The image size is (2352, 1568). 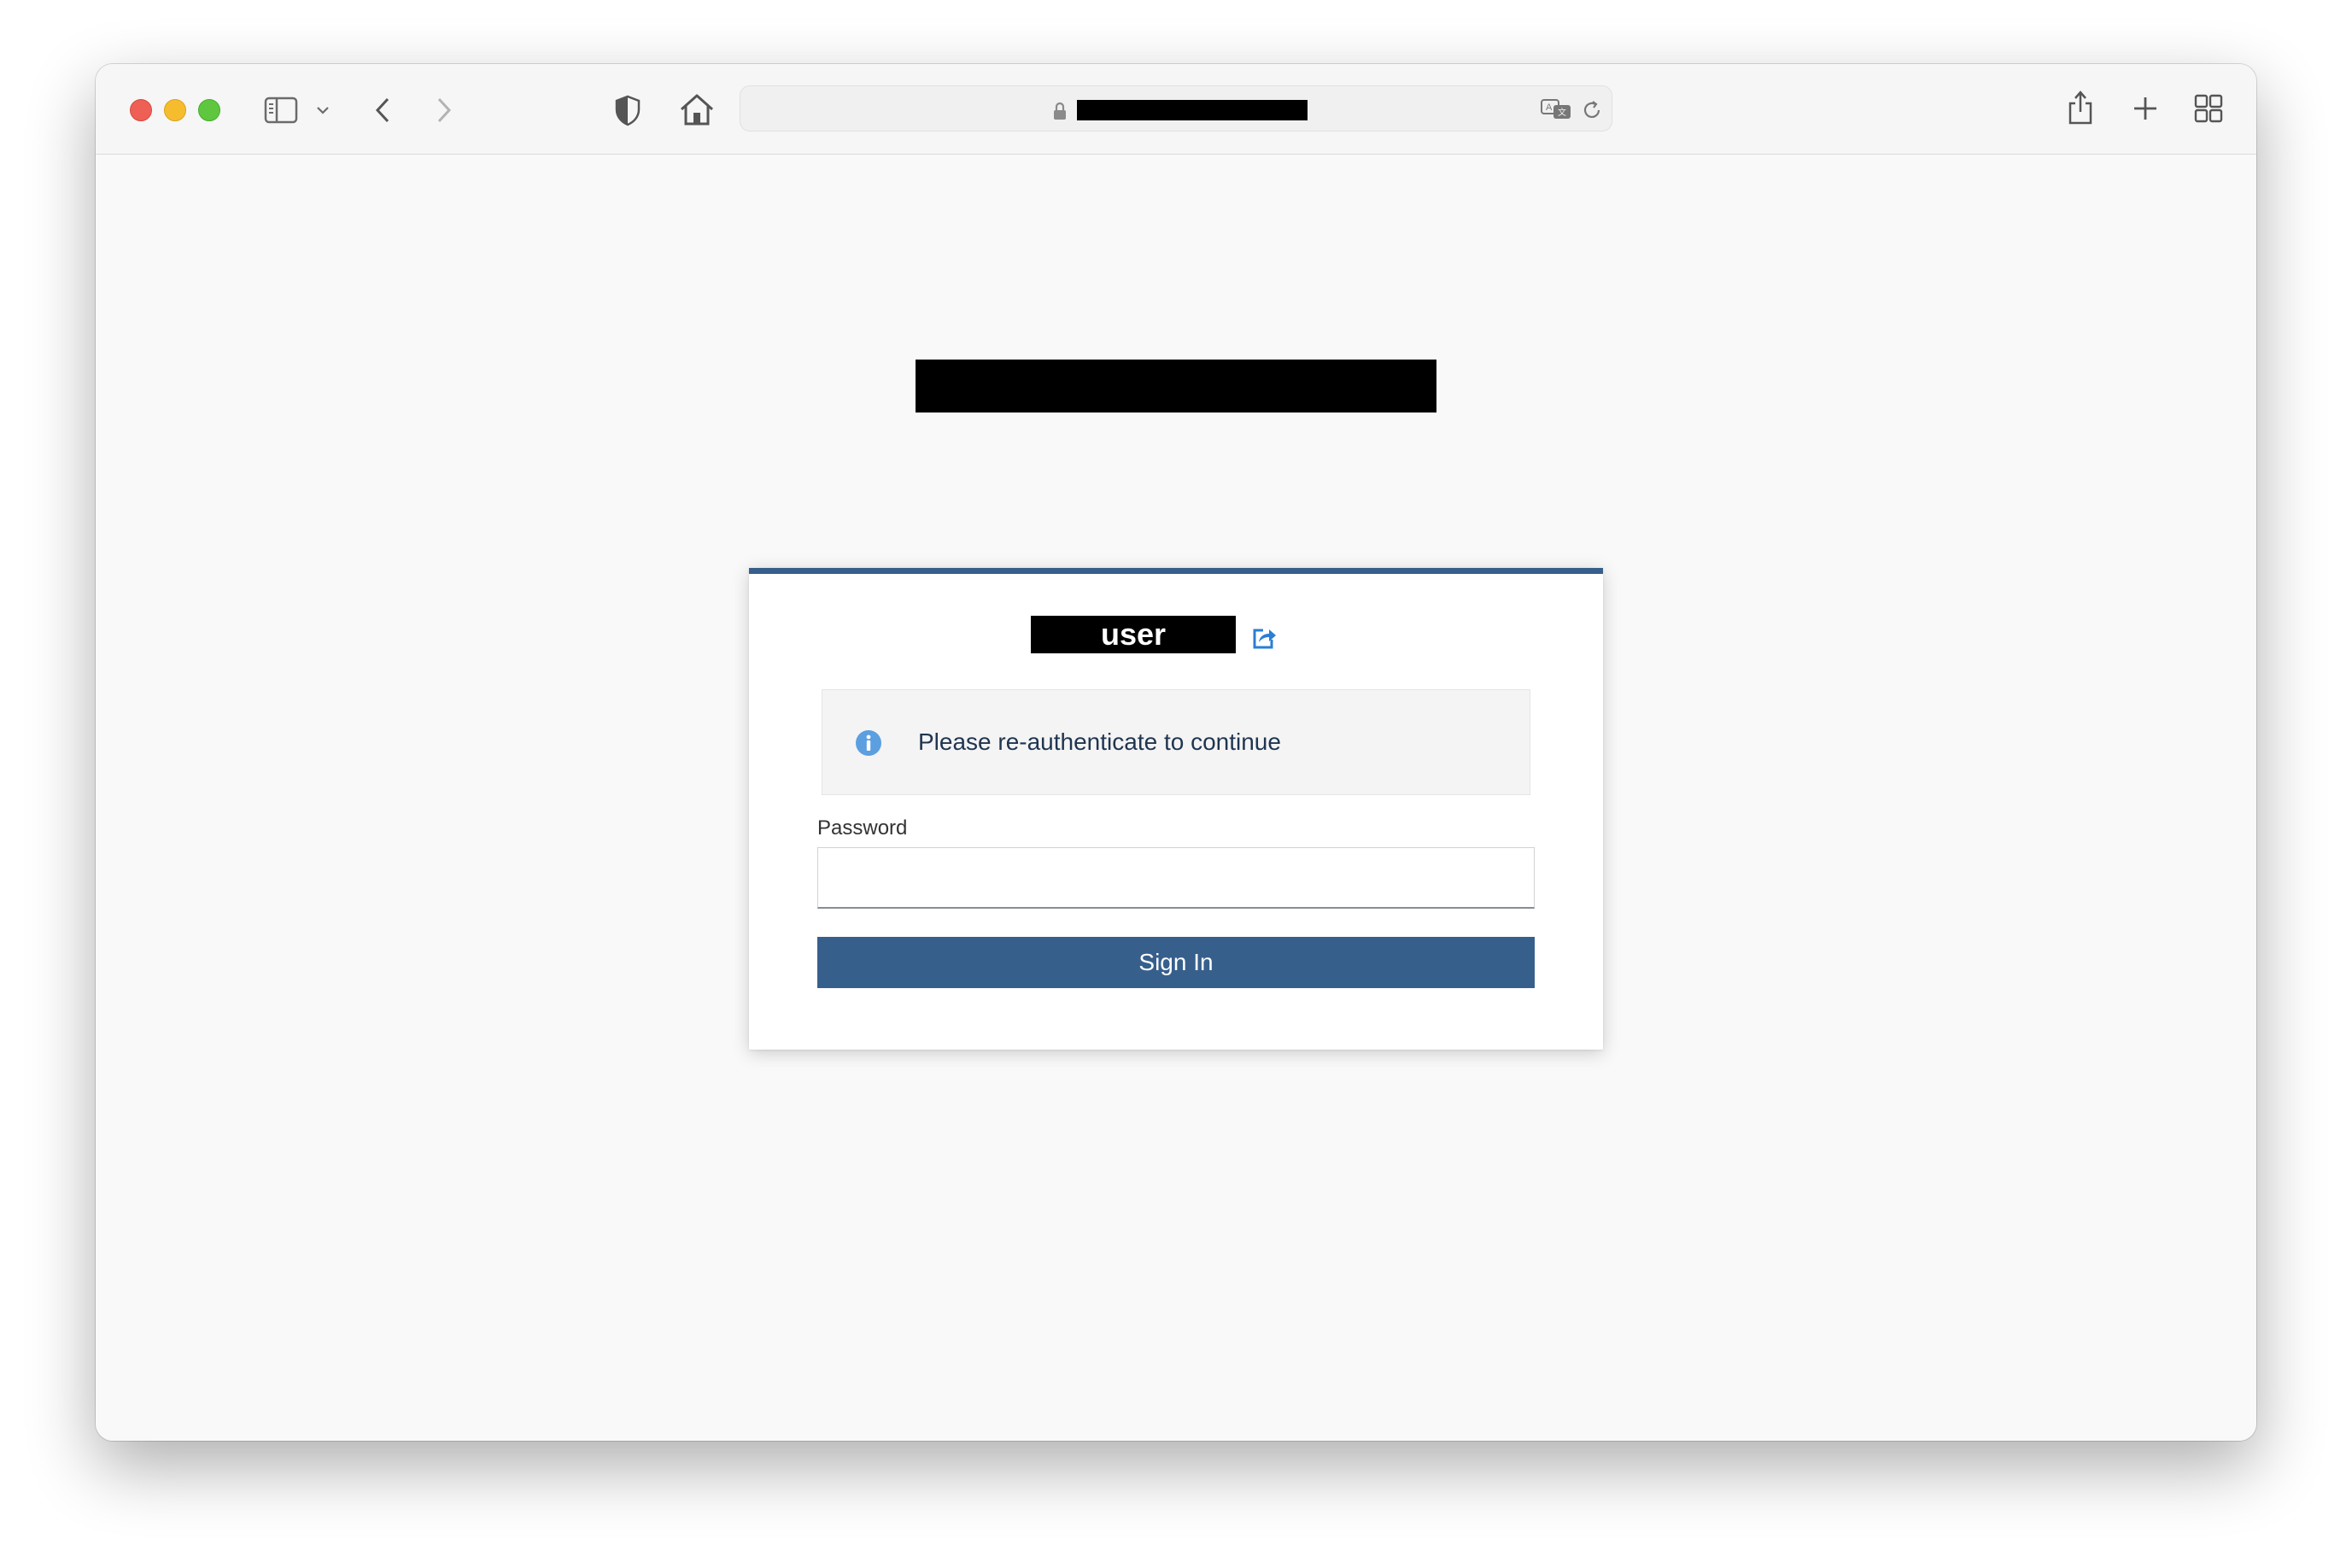 I want to click on password-label: Password, so click(x=862, y=828).